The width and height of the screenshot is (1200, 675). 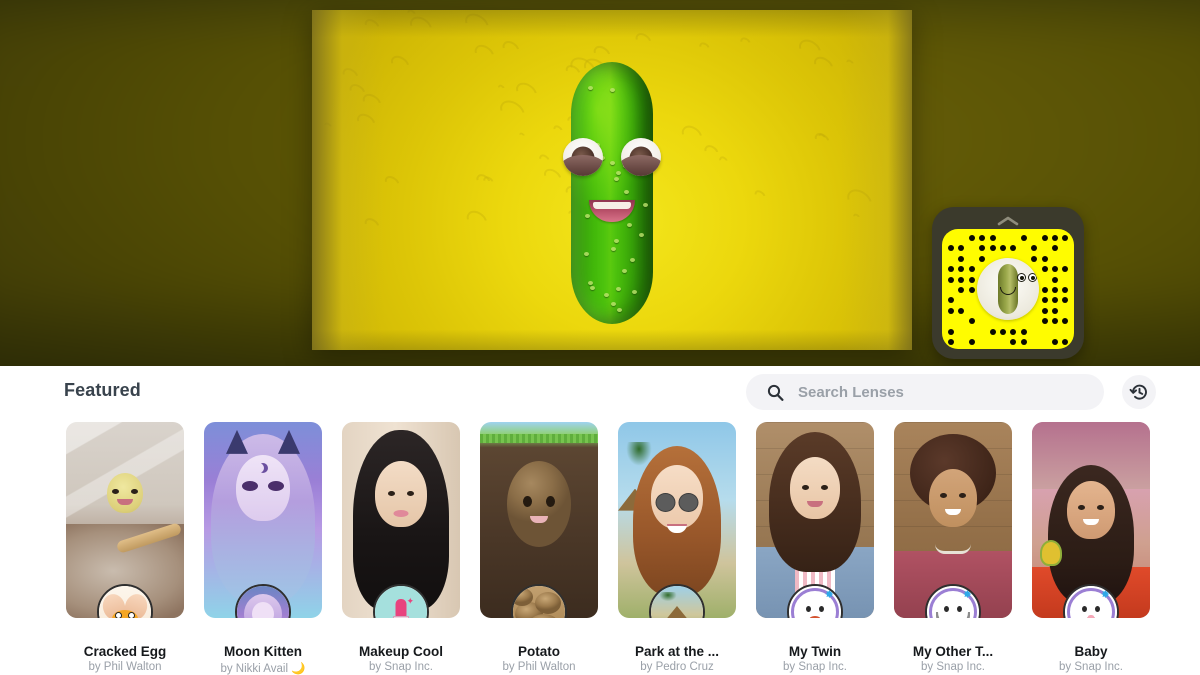 I want to click on lens-card: ✸ Baby by Snap Inc., so click(x=1091, y=547).